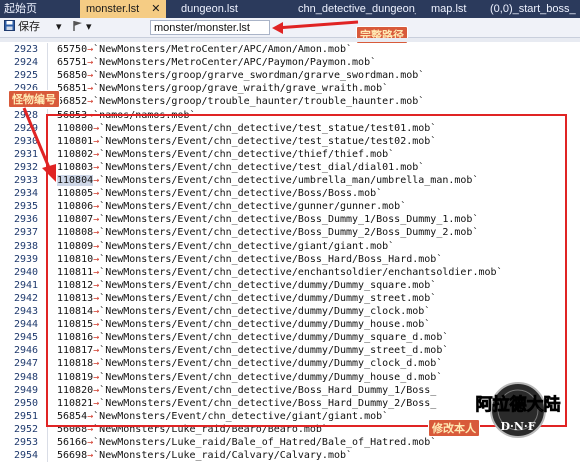 The width and height of the screenshot is (580, 467). Describe the element at coordinates (89, 27) in the screenshot. I see `dropdown-arrow-icon-2: ▾` at that location.